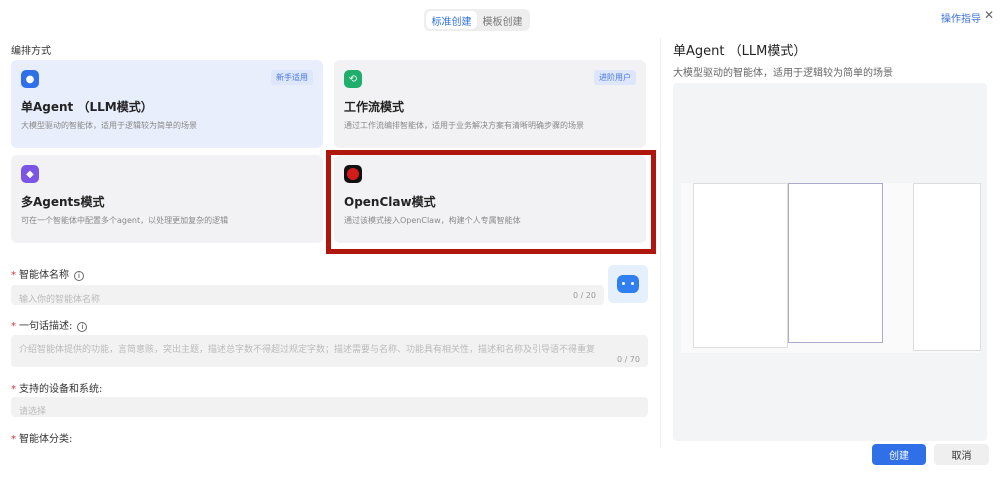 The height and width of the screenshot is (481, 1000). Describe the element at coordinates (57, 389) in the screenshot. I see `device-label: * 支持的设备和系统:` at that location.